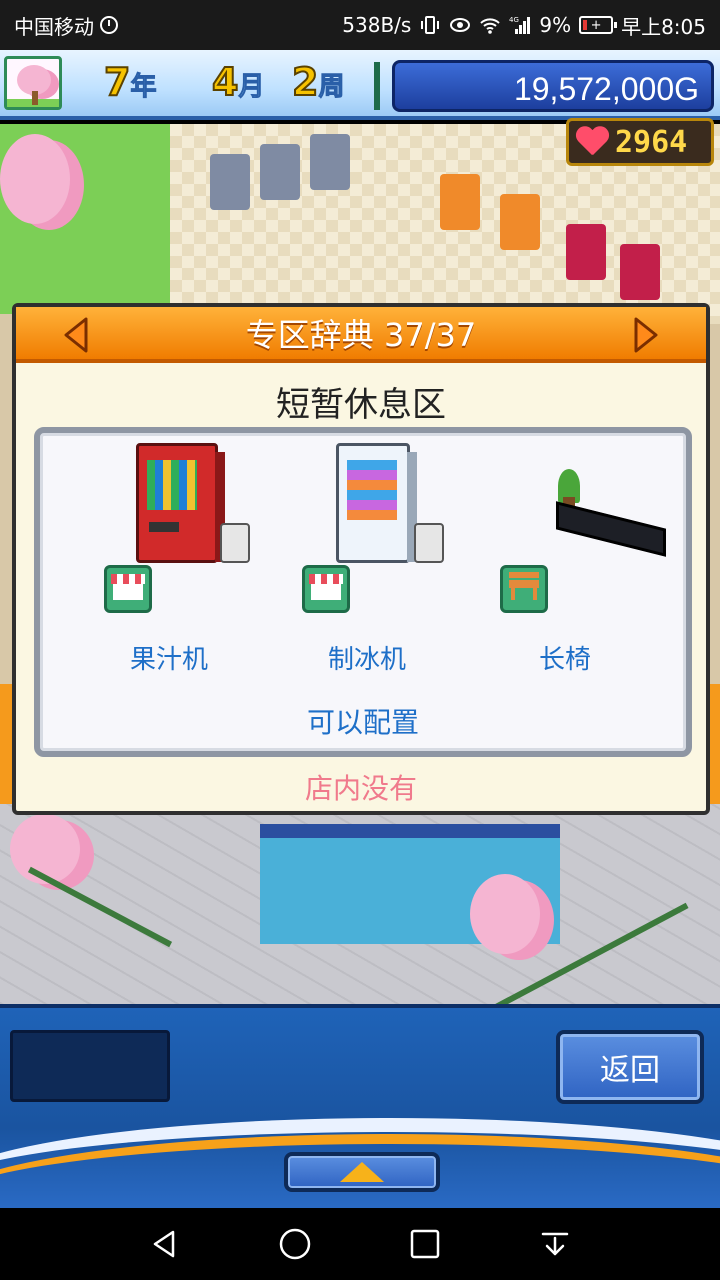  What do you see at coordinates (611, 529) in the screenshot?
I see `bench-sprite` at bounding box center [611, 529].